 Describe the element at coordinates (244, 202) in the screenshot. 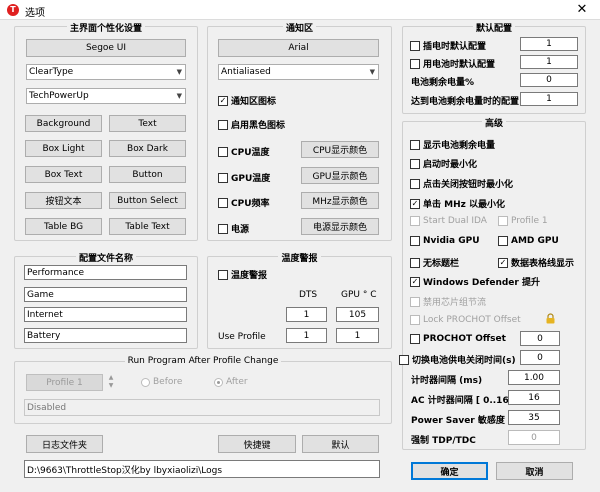

I see `cpu-freq-checkbox: CPU频率` at that location.